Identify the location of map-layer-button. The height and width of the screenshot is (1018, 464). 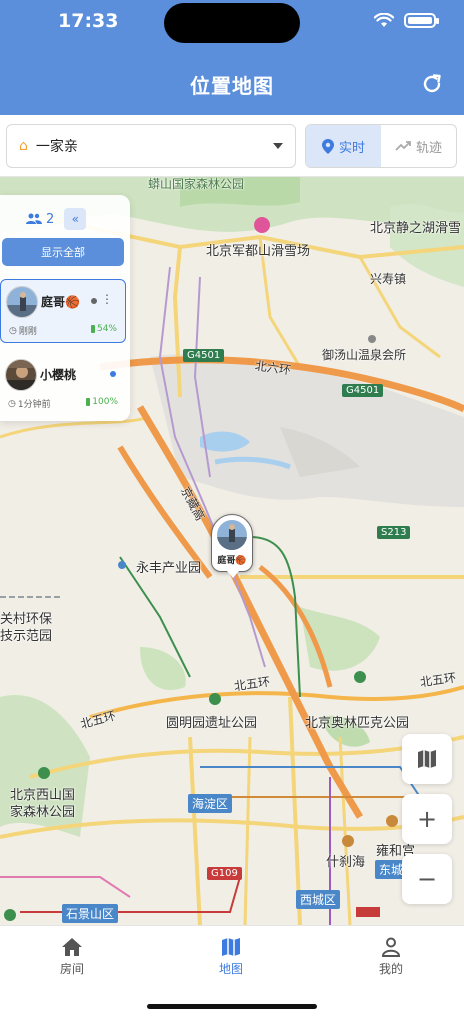
(427, 759).